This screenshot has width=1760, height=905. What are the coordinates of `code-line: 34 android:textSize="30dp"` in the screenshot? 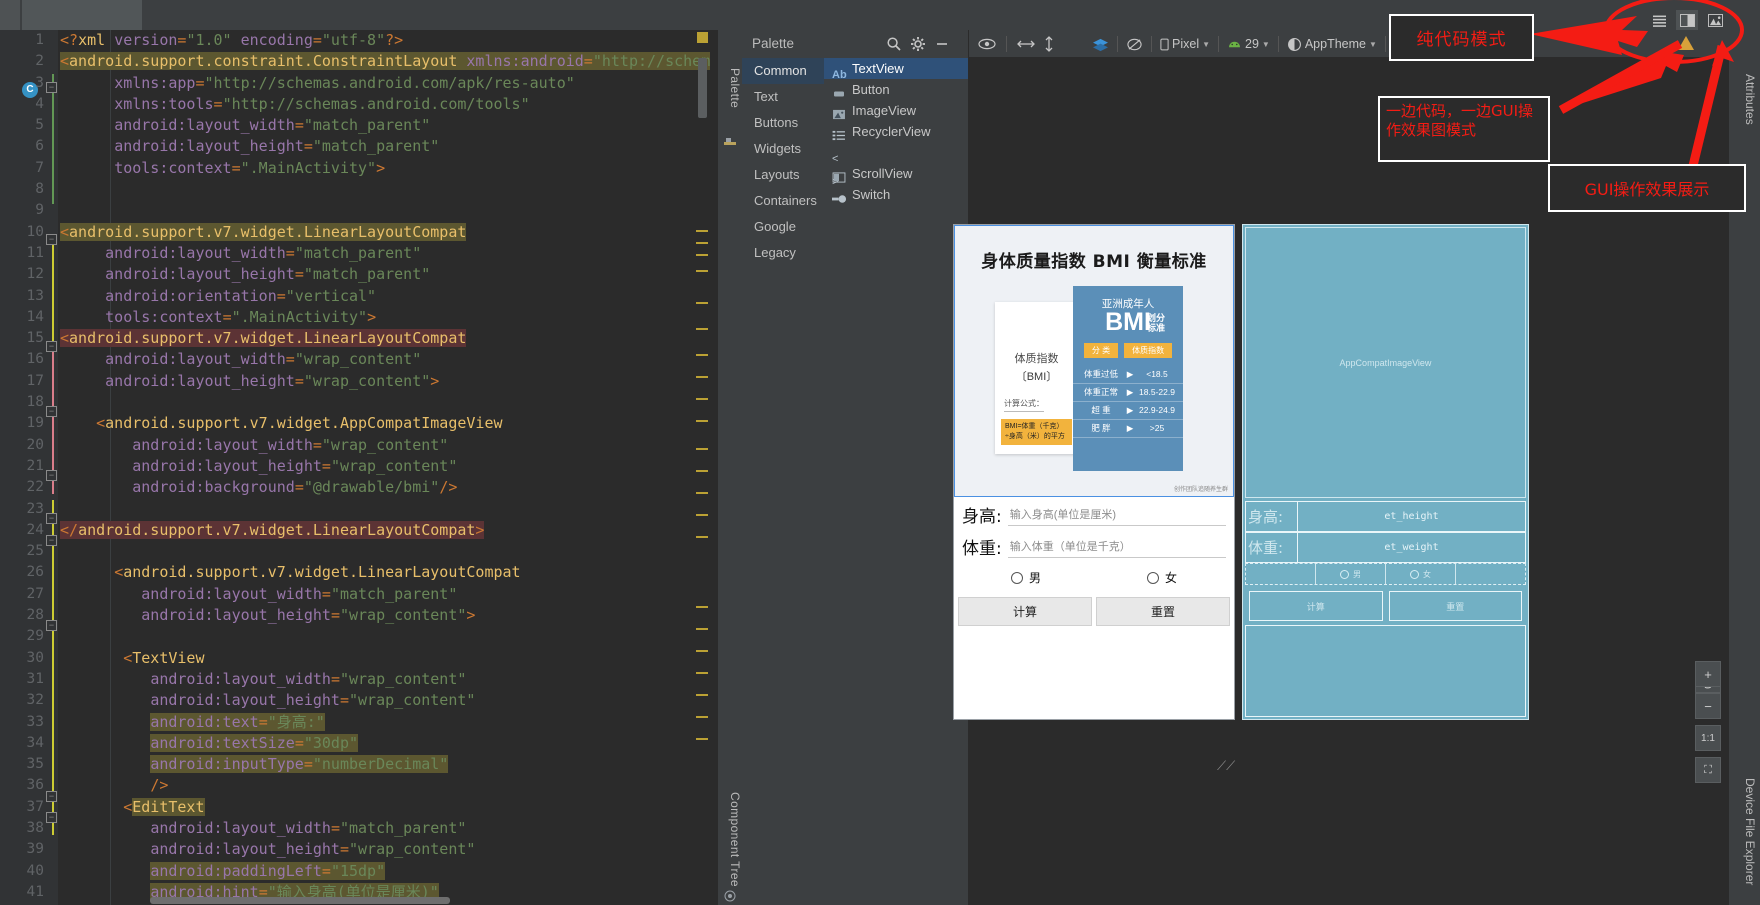 It's located at (372, 743).